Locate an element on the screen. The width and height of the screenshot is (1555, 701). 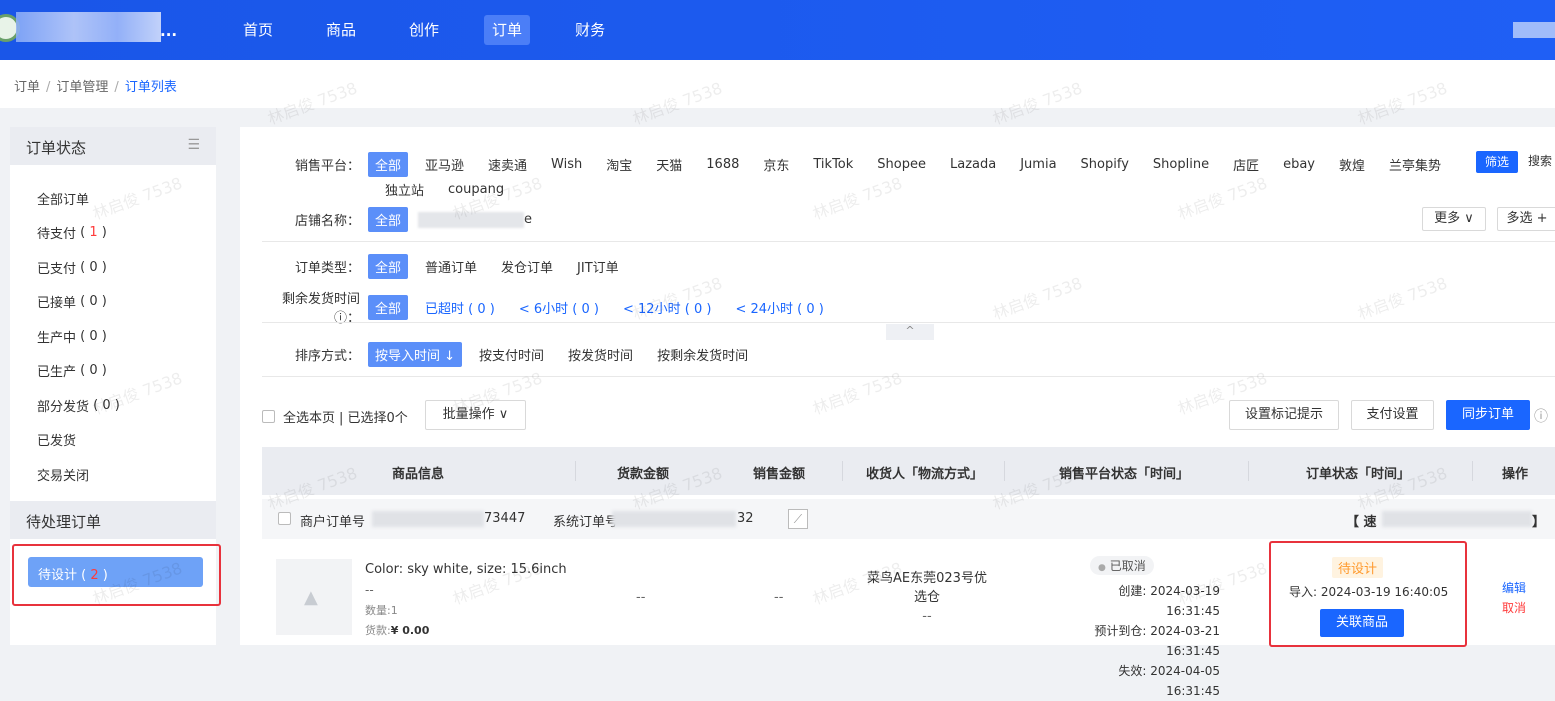
receiver-warehouse: 菜鸟AE东莞023号优 is located at coordinates (927, 578).